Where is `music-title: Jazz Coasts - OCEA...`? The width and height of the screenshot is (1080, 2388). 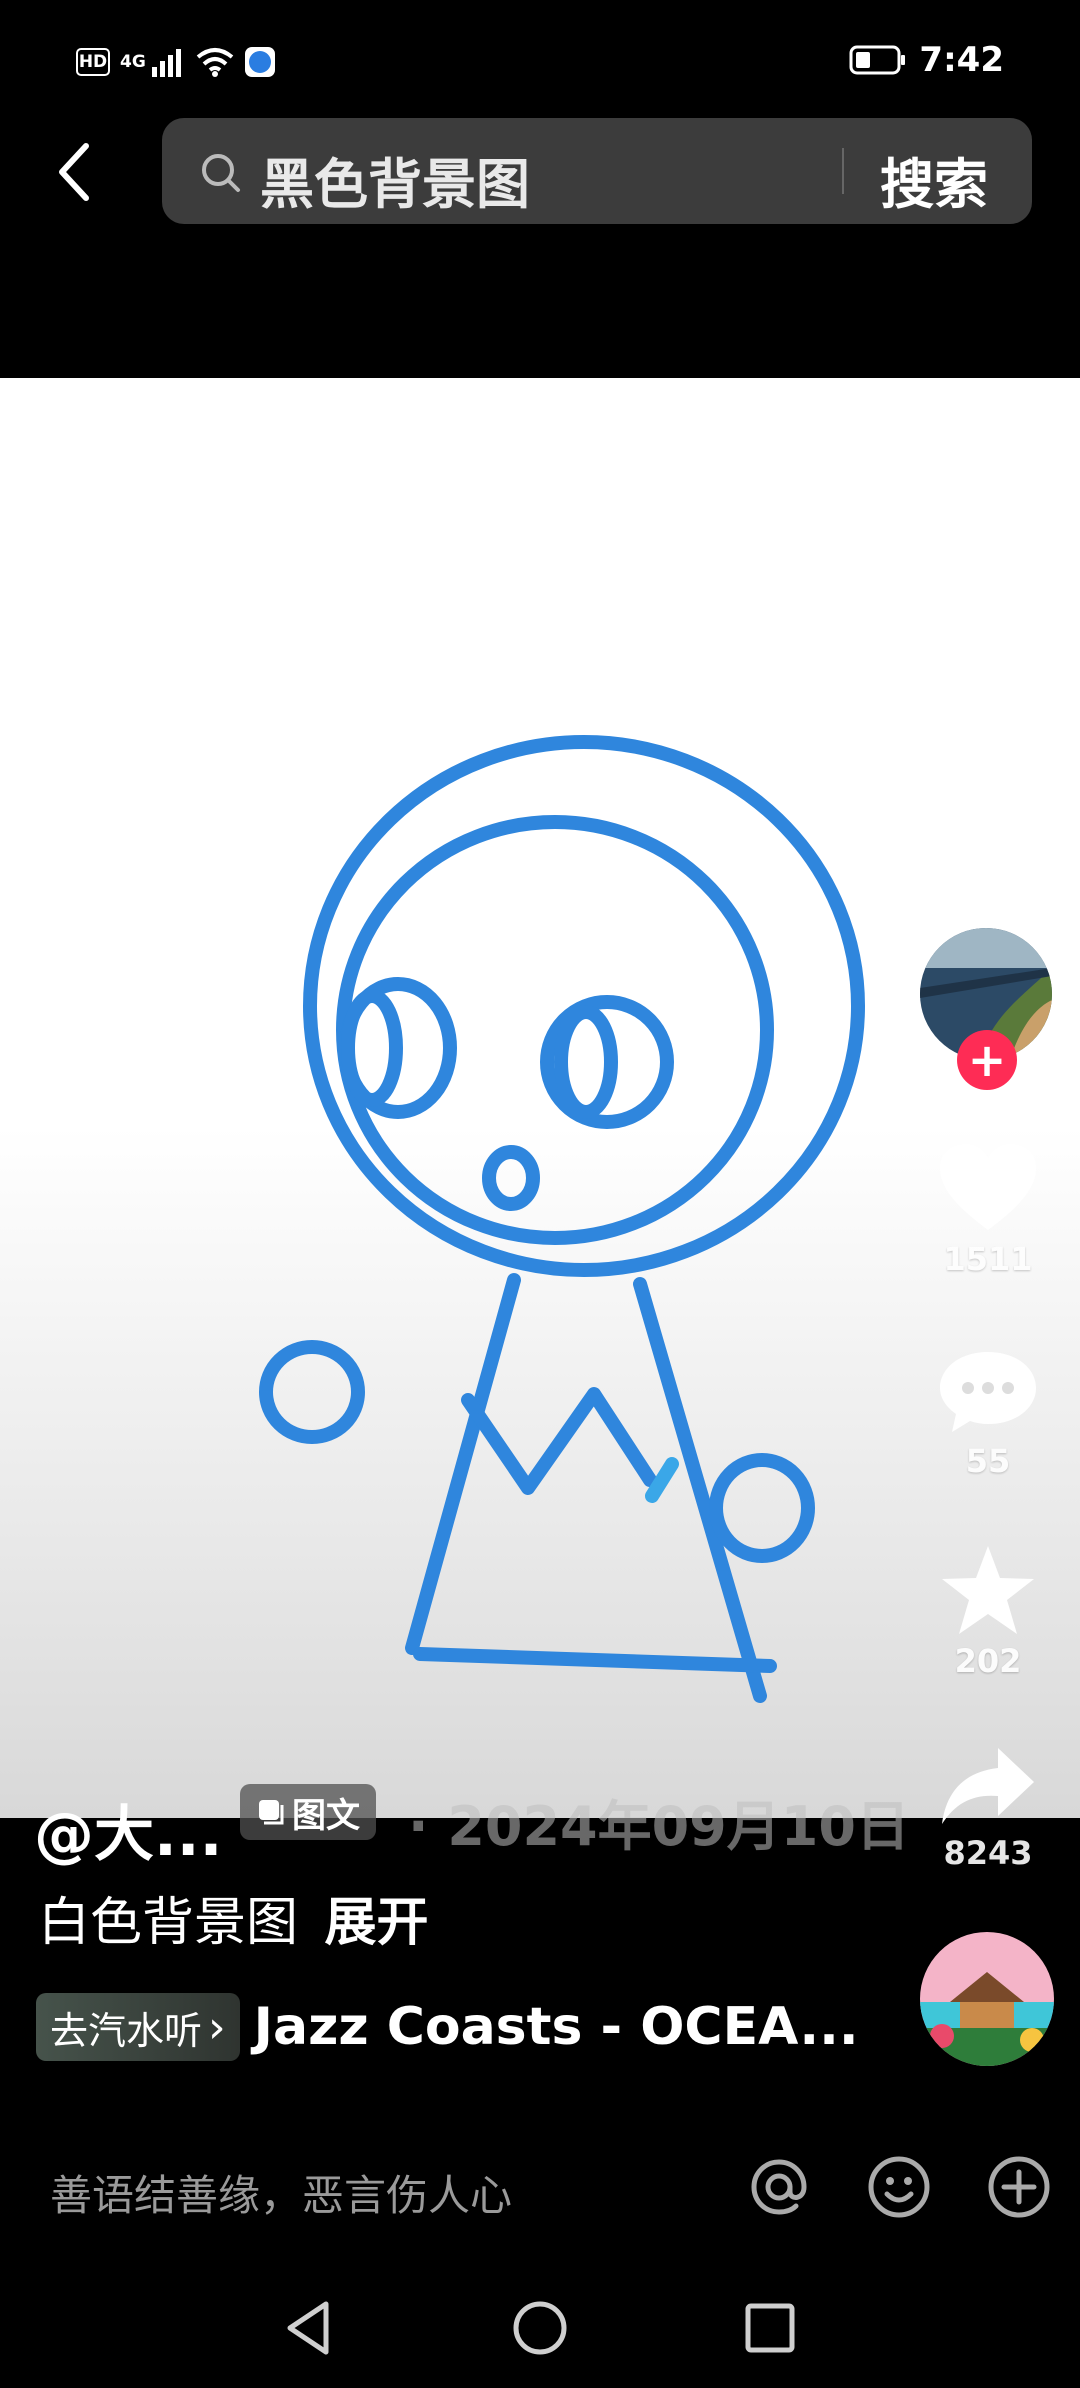
music-title: Jazz Coasts - OCEA... is located at coordinates (556, 2027).